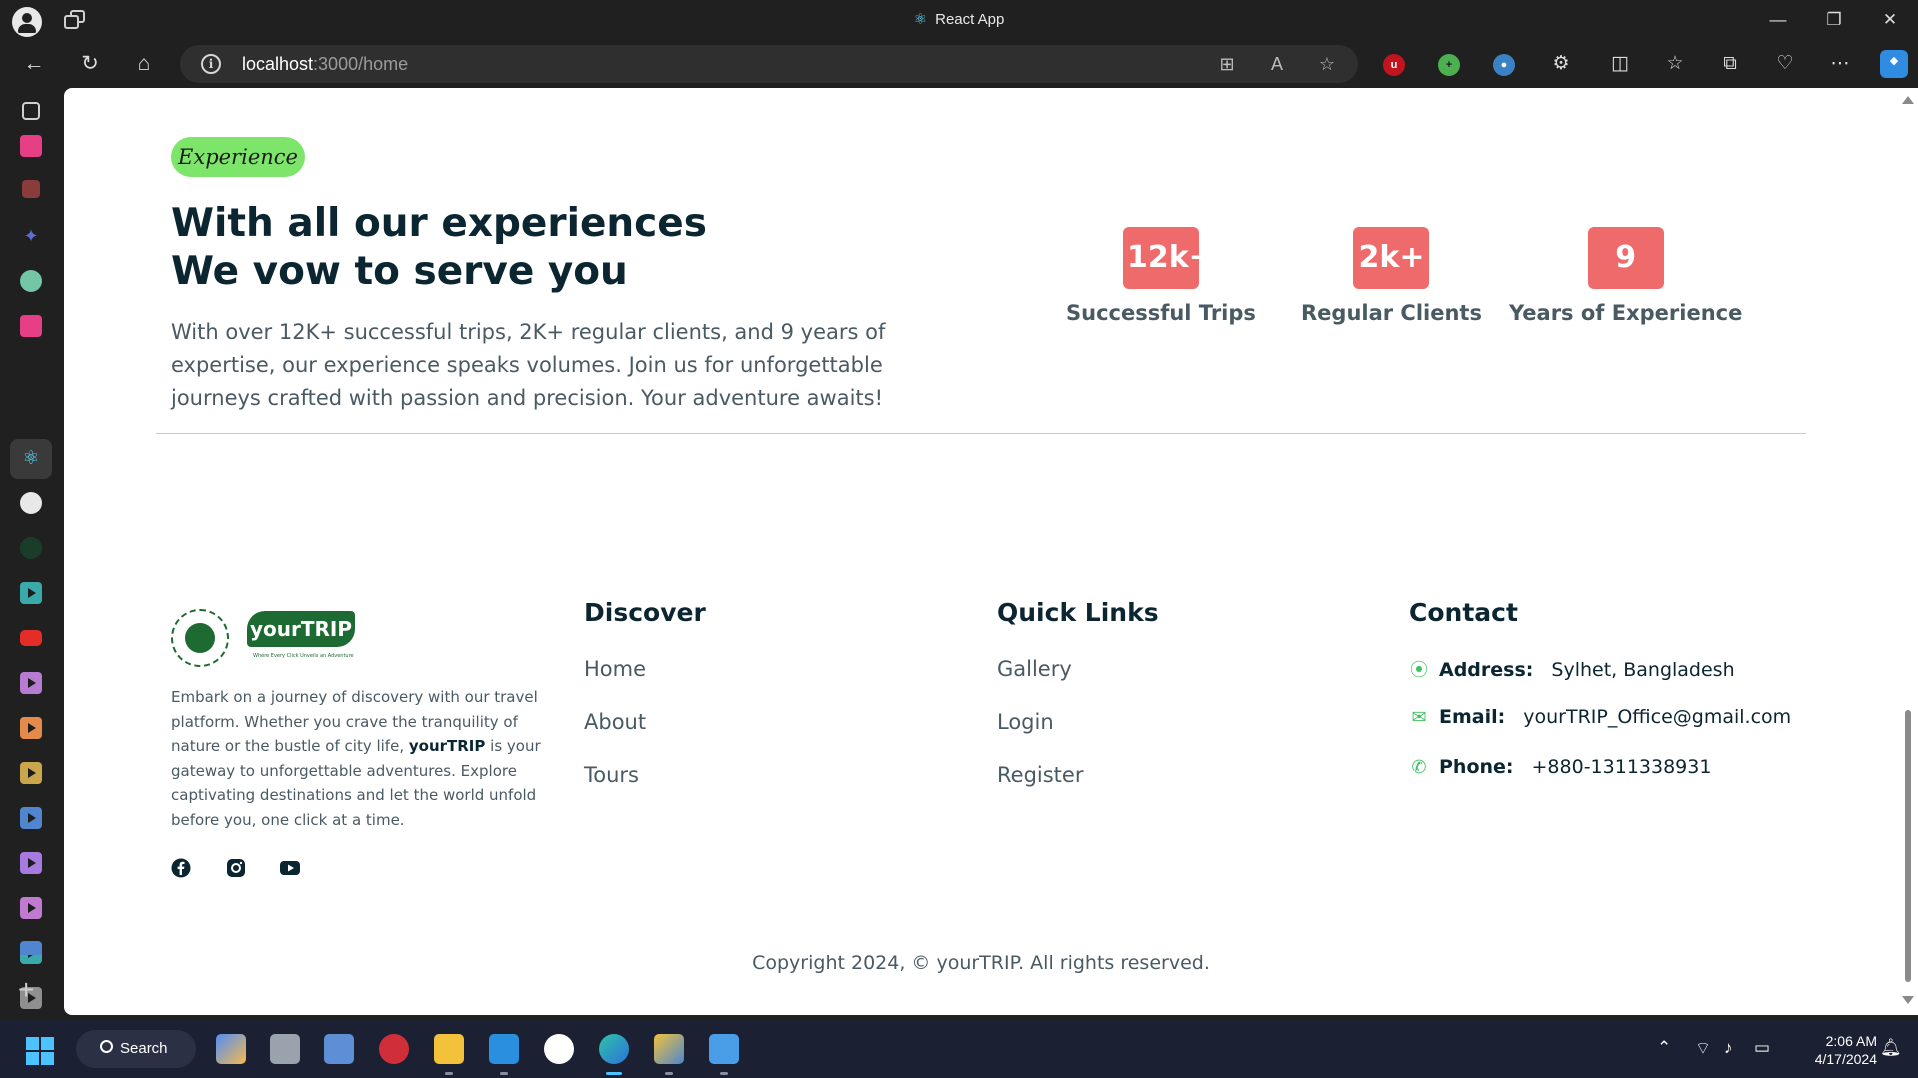  Describe the element at coordinates (1449, 65) in the screenshot. I see `add-extension-icon: +` at that location.